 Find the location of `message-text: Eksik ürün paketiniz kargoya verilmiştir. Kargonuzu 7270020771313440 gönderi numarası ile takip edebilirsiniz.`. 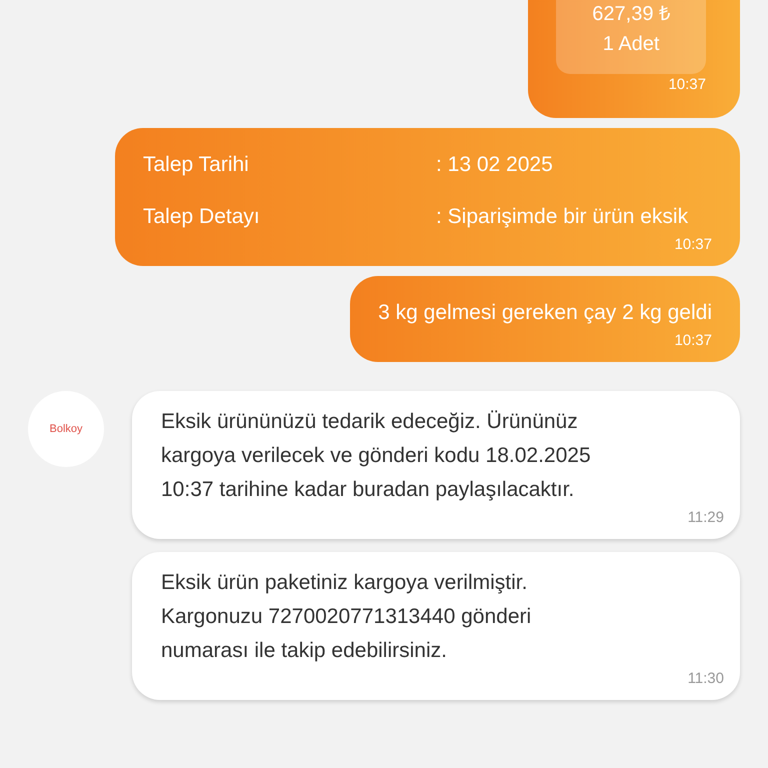

message-text: Eksik ürün paketiniz kargoya verilmiştir. Kargonuzu 7270020771313440 gönderi numarası ile takip edebilirsiniz. is located at coordinates (346, 617).